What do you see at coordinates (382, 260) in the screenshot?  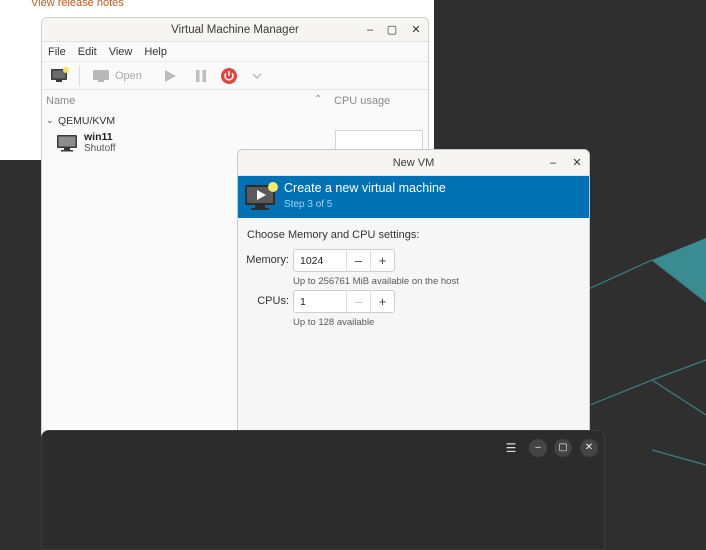 I see `memory-increase-button: +` at bounding box center [382, 260].